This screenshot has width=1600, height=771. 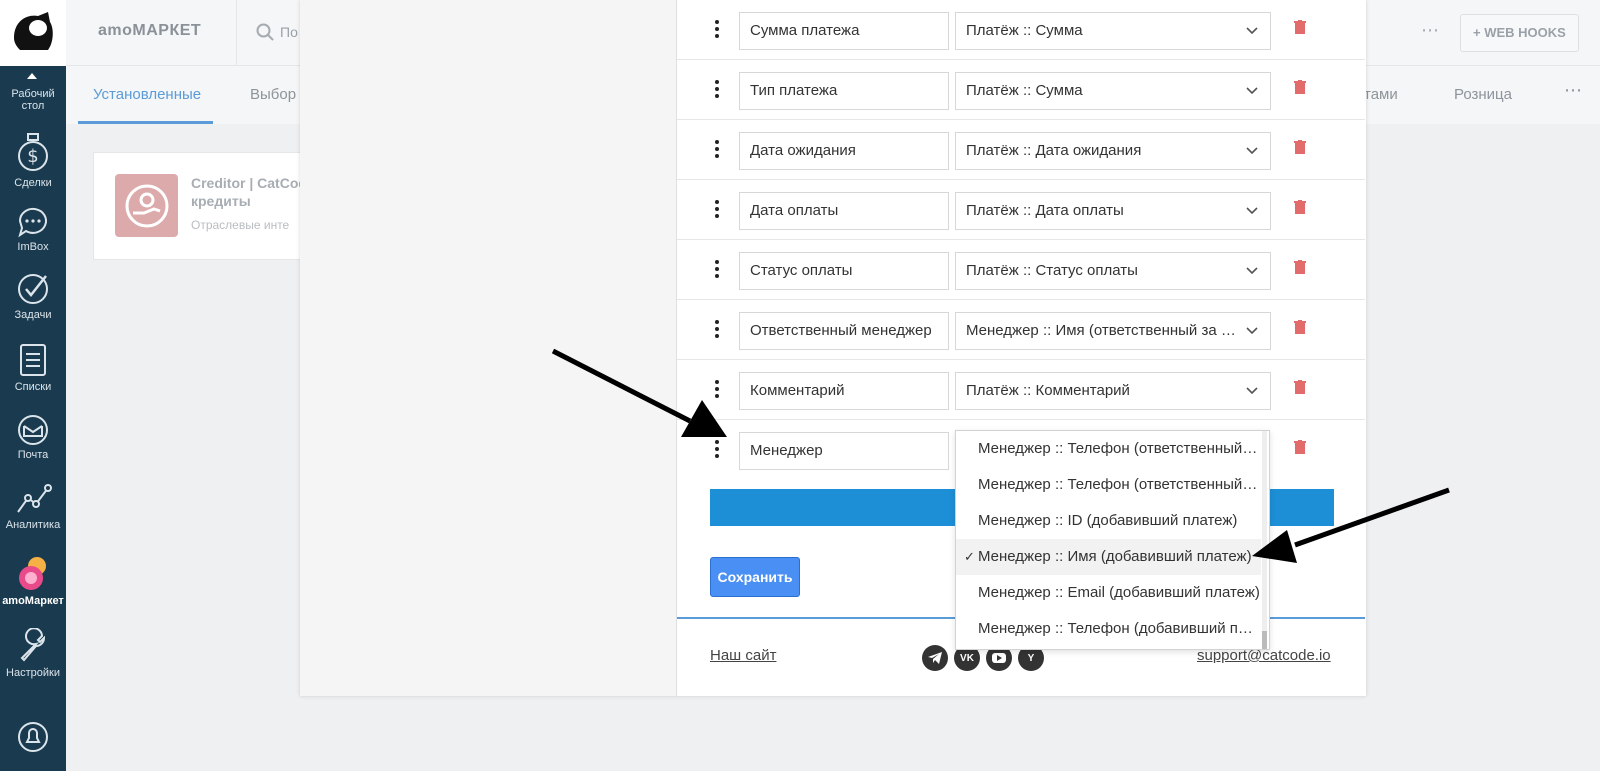 What do you see at coordinates (1351, 525) in the screenshot?
I see `arrow-right-icon` at bounding box center [1351, 525].